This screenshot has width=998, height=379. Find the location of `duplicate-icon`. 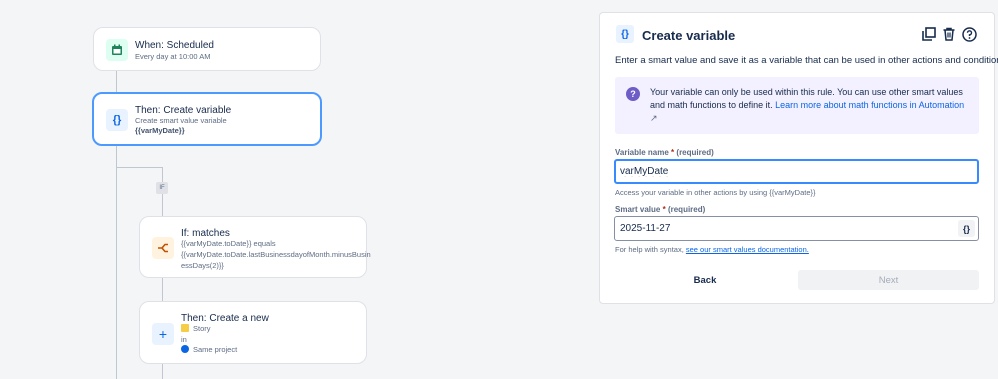

duplicate-icon is located at coordinates (929, 34).